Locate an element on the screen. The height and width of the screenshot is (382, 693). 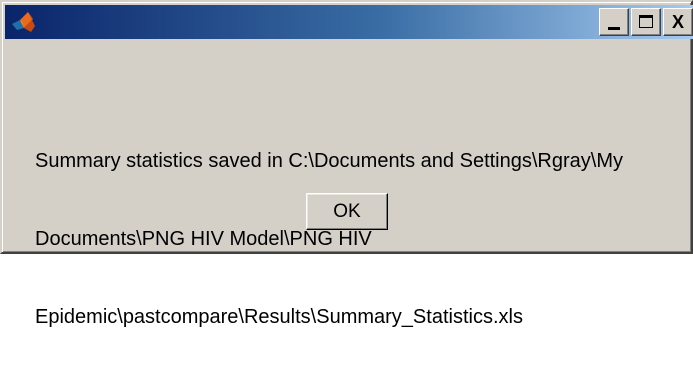
ok-button: OK is located at coordinates (347, 211).